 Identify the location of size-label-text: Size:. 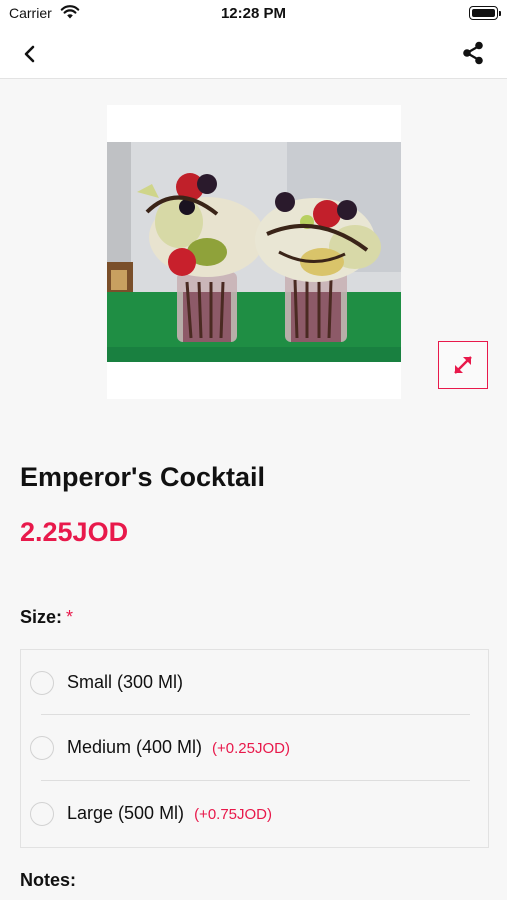
(41, 617).